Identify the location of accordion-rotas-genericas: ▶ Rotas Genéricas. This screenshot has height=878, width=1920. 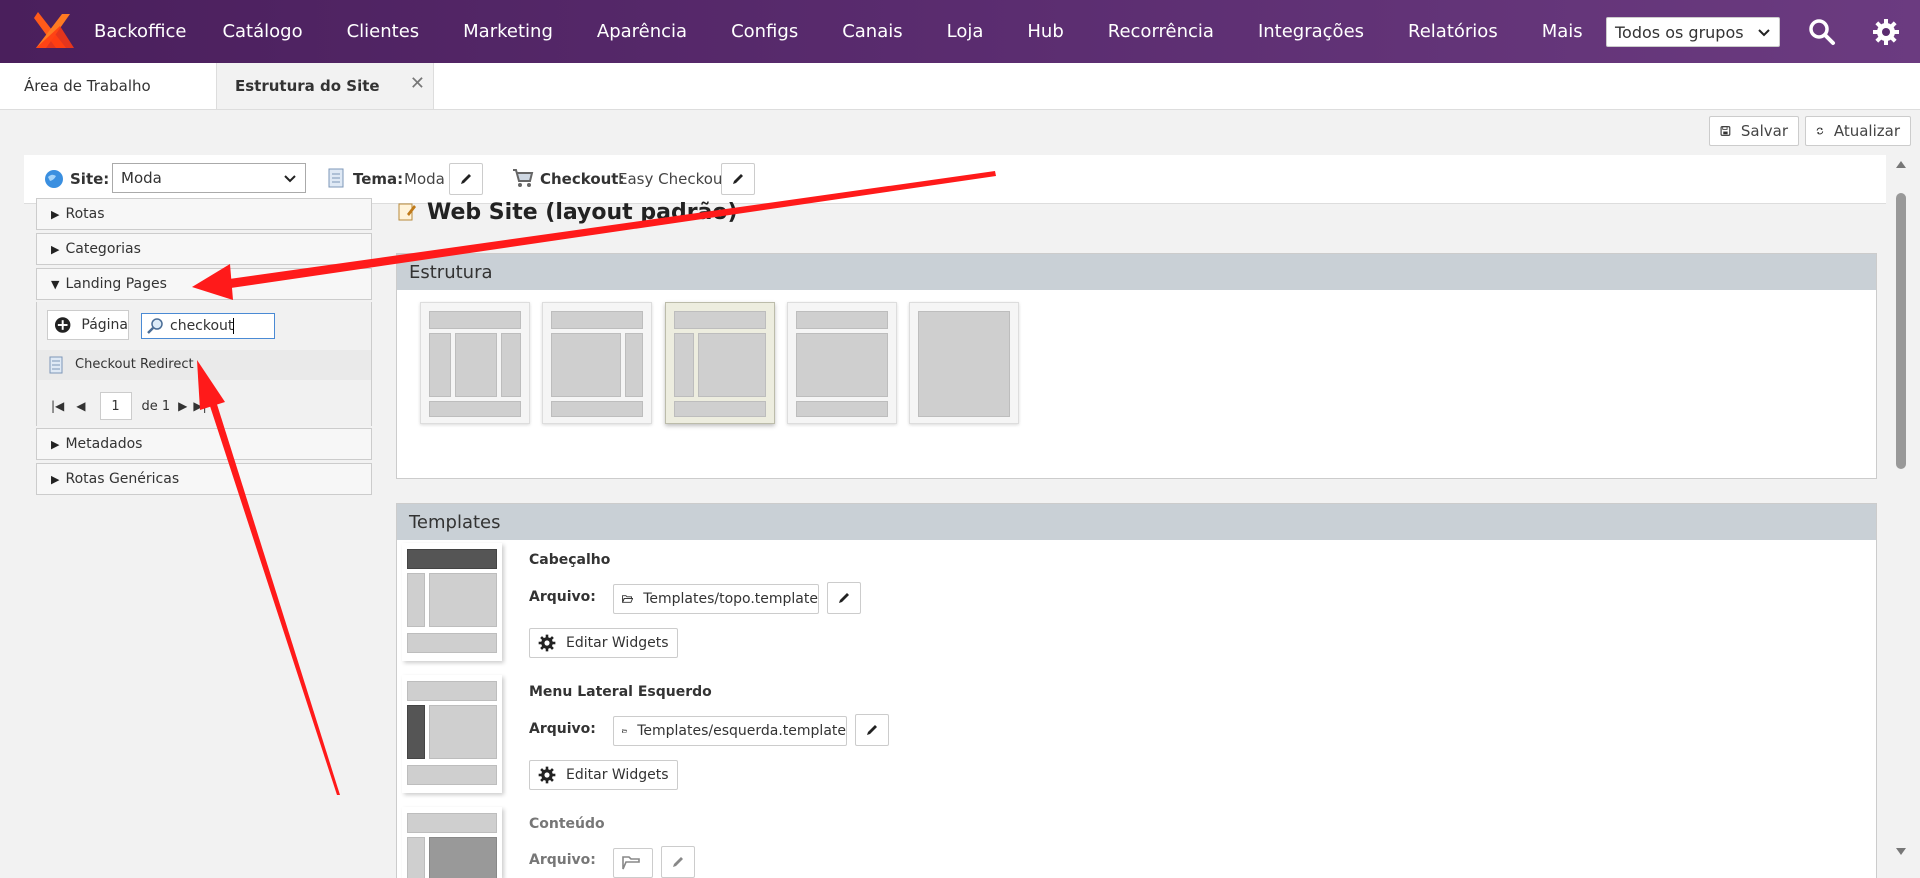
(204, 479).